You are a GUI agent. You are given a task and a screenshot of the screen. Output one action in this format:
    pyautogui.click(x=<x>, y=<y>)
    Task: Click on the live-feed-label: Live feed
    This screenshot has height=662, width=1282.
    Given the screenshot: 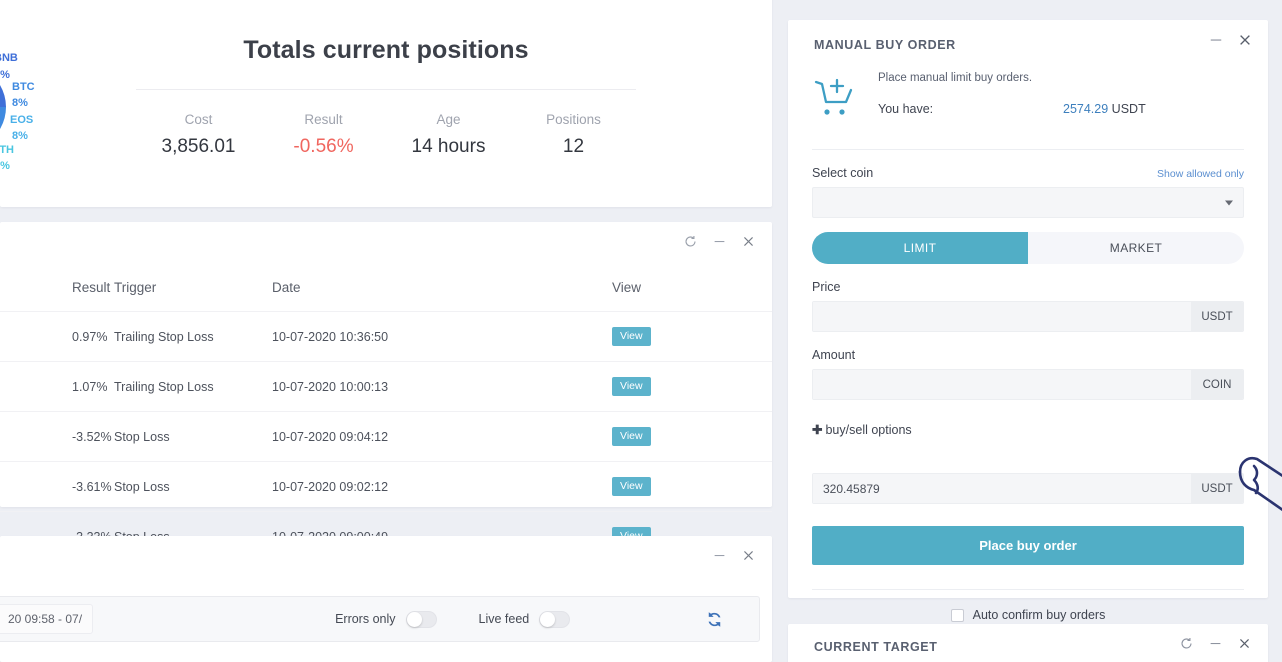 What is the action you would take?
    pyautogui.click(x=504, y=619)
    